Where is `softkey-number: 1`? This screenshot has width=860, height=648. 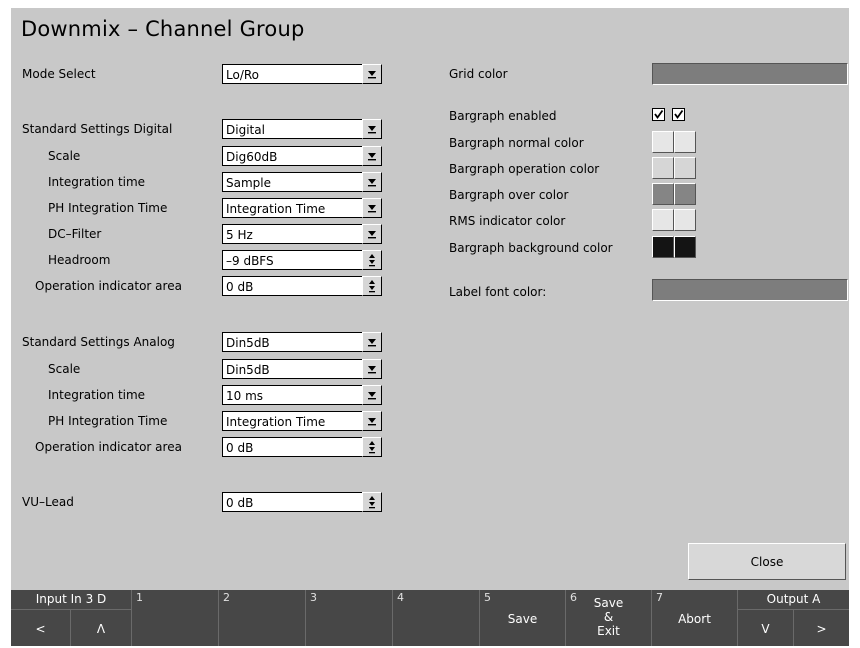 softkey-number: 1 is located at coordinates (139, 597).